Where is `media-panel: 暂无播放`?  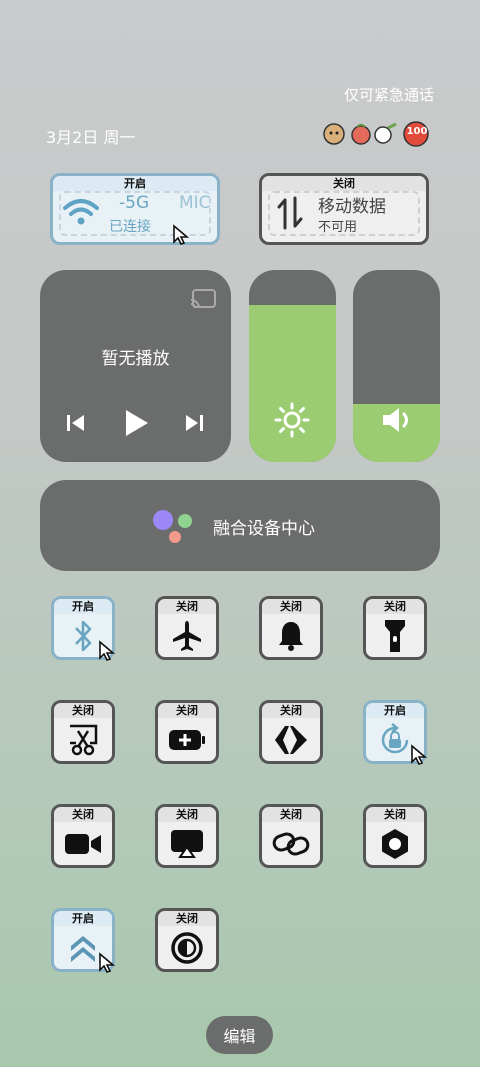 media-panel: 暂无播放 is located at coordinates (135, 366).